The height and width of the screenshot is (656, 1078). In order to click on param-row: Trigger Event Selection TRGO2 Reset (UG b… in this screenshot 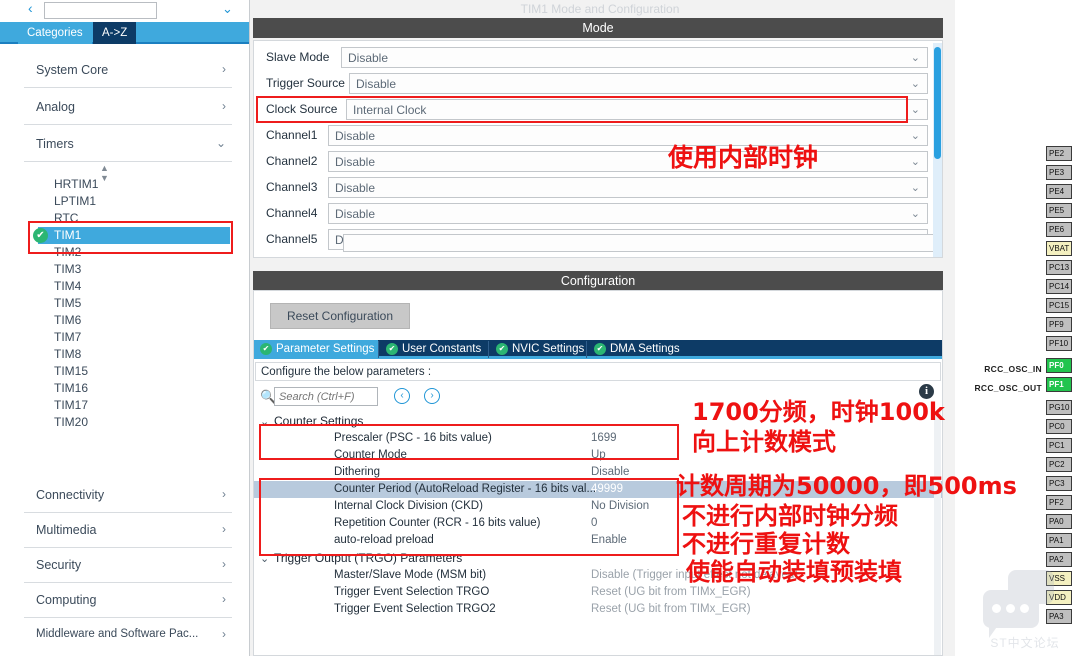, I will do `click(598, 609)`.